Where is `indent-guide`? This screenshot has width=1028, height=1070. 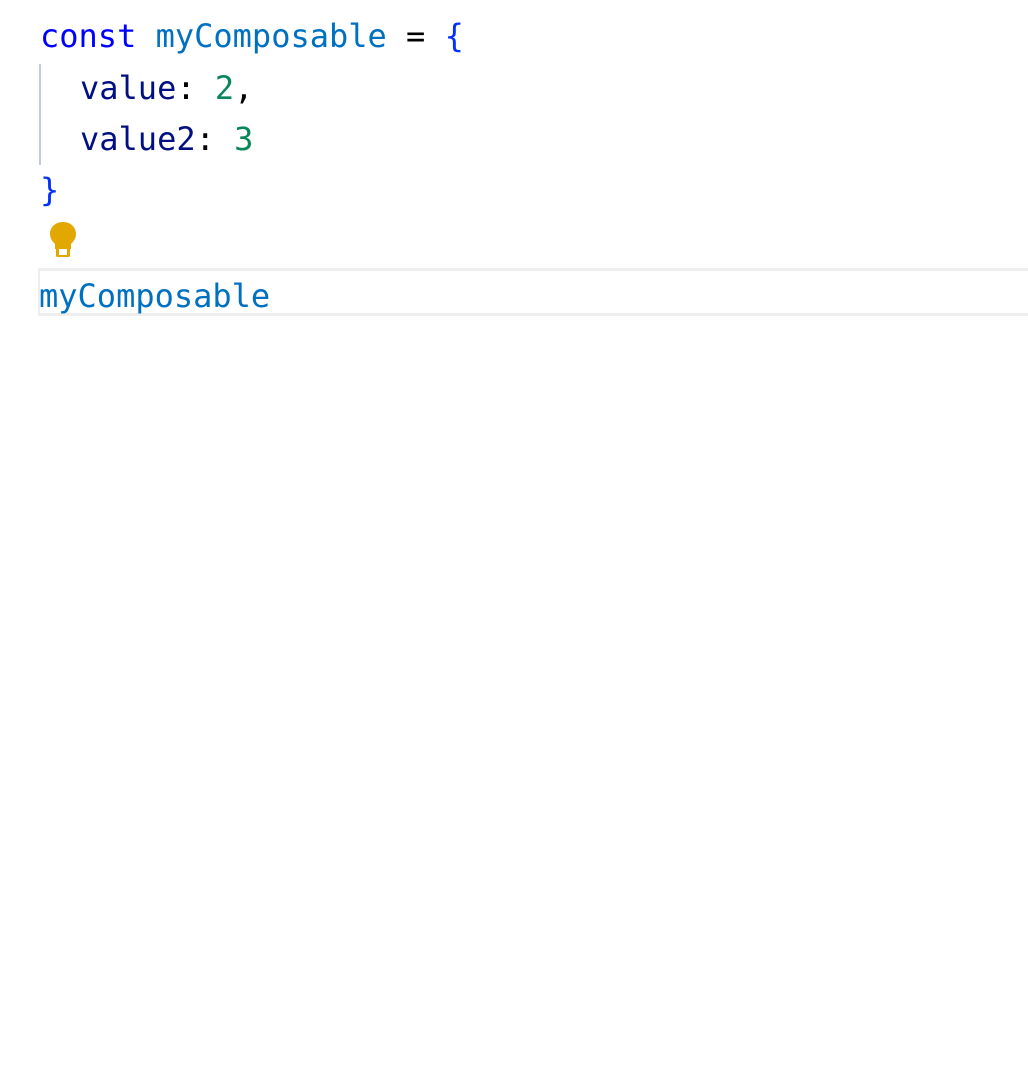 indent-guide is located at coordinates (40, 114).